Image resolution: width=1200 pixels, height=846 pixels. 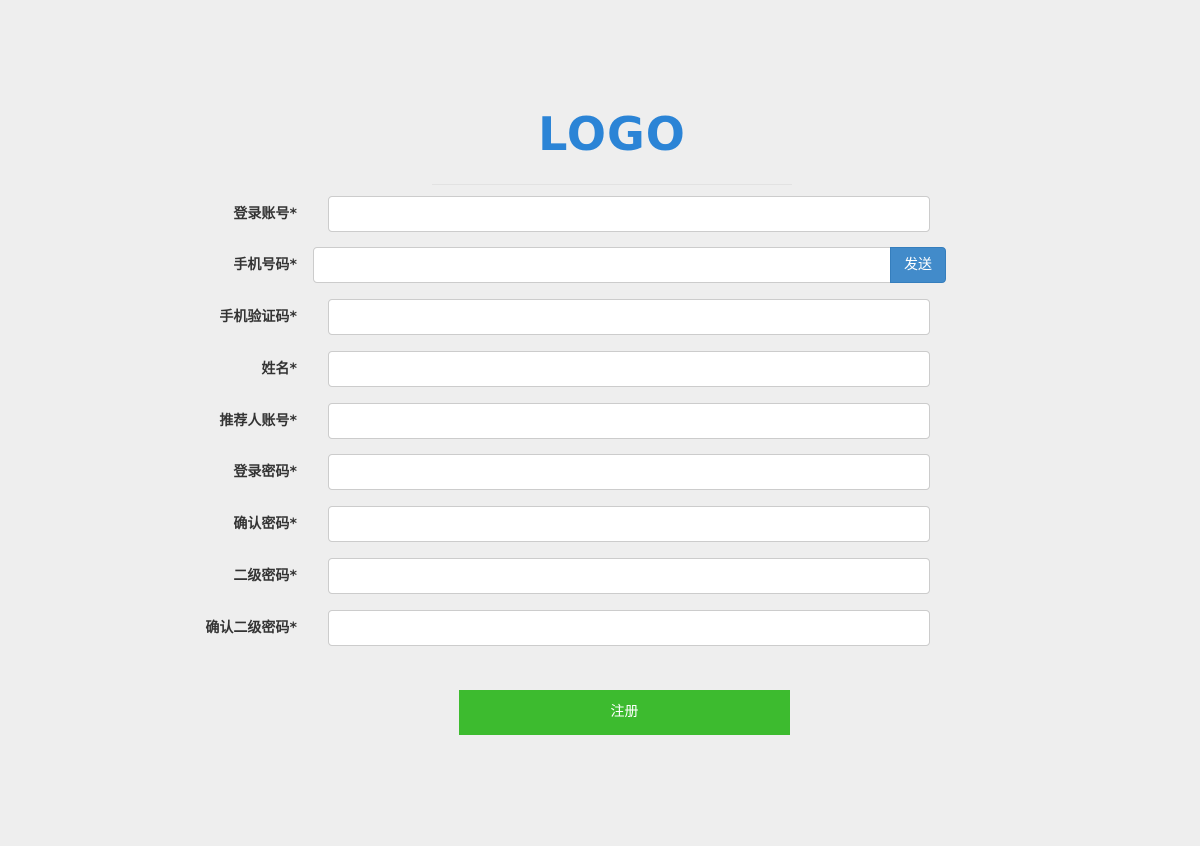 I want to click on sms-code-input, so click(x=629, y=317).